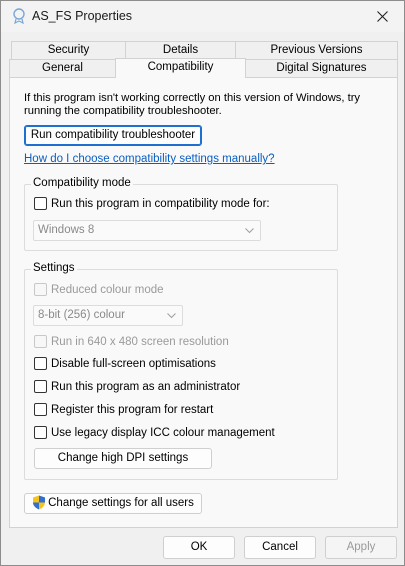 Image resolution: width=405 pixels, height=566 pixels. What do you see at coordinates (133, 363) in the screenshot?
I see `fullscreen-label: Disable full-screen optimisations` at bounding box center [133, 363].